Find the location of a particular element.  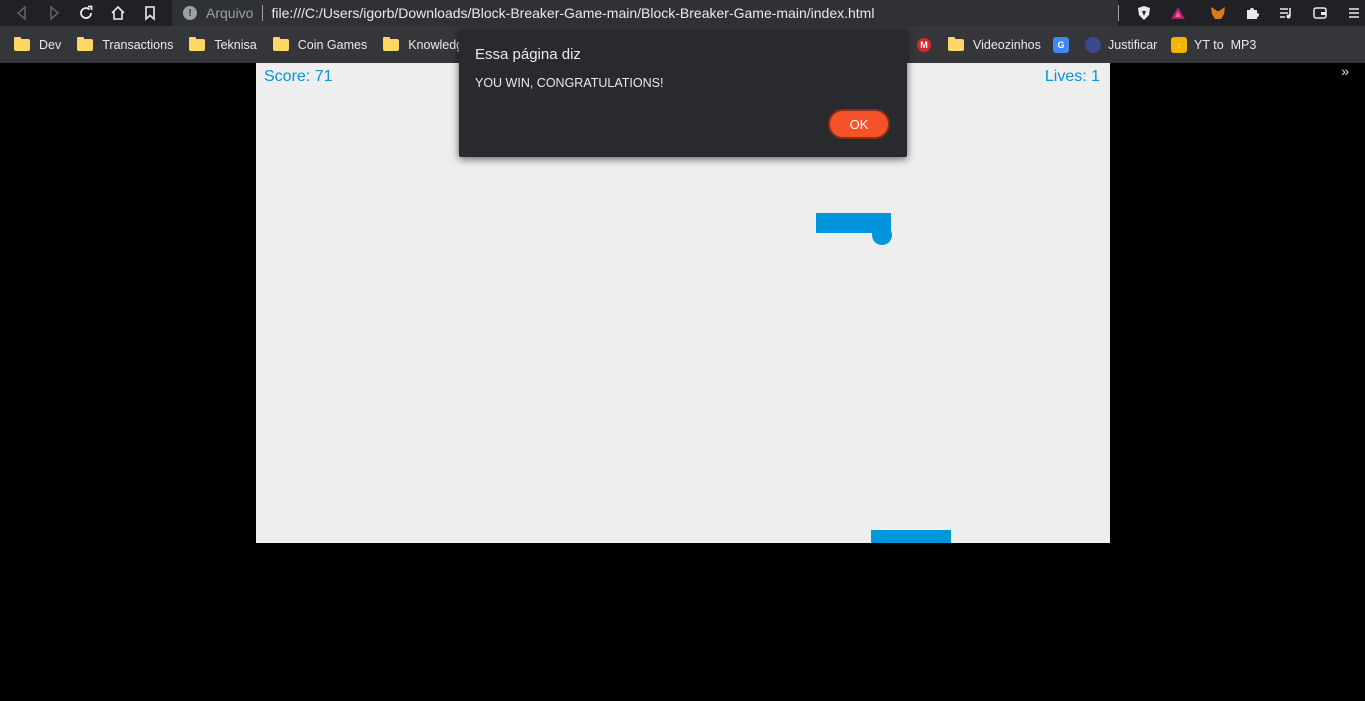

bookmark-label: Justificar is located at coordinates (1133, 44).